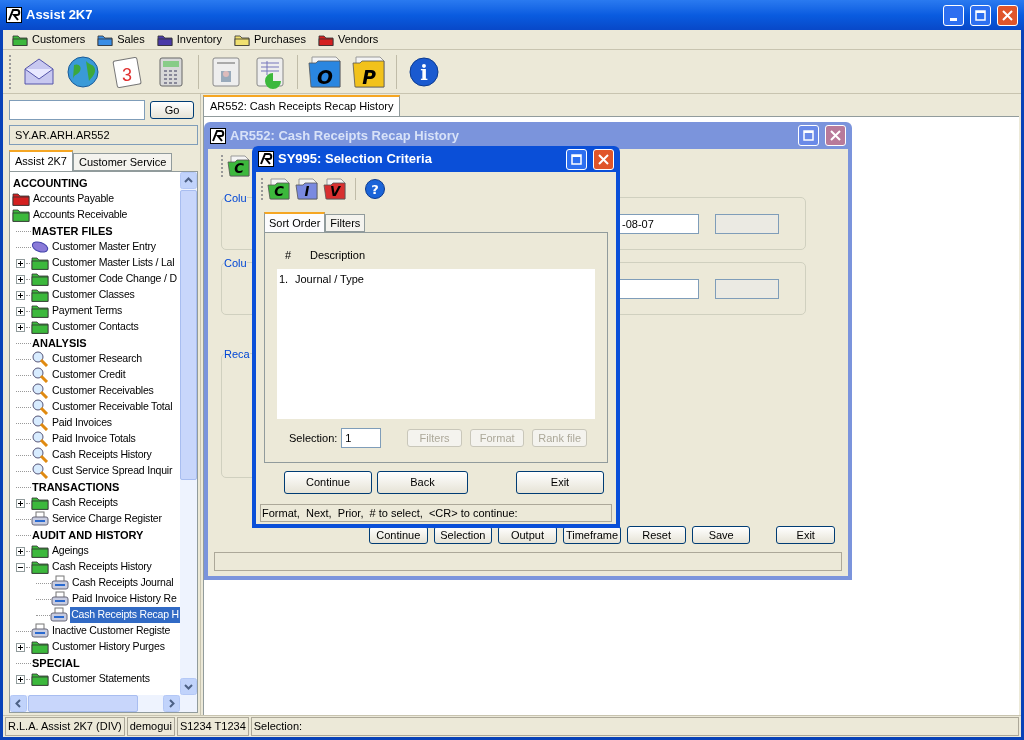 Image resolution: width=1024 pixels, height=740 pixels. I want to click on letter-folder-icon: V, so click(335, 189).